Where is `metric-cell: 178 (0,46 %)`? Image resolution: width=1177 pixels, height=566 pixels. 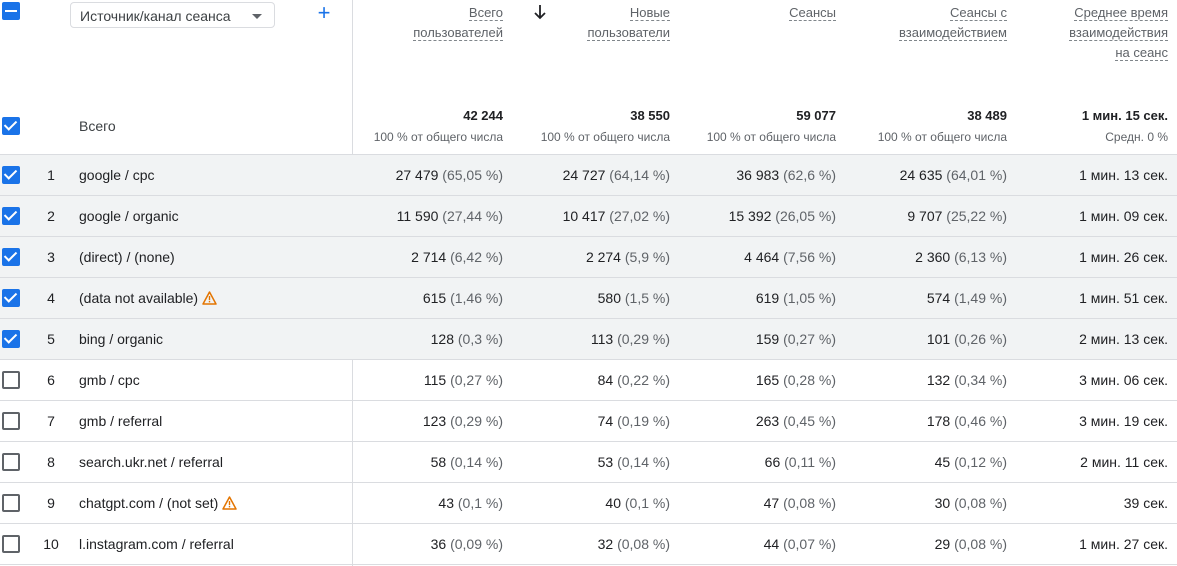
metric-cell: 178 (0,46 %) is located at coordinates (967, 421).